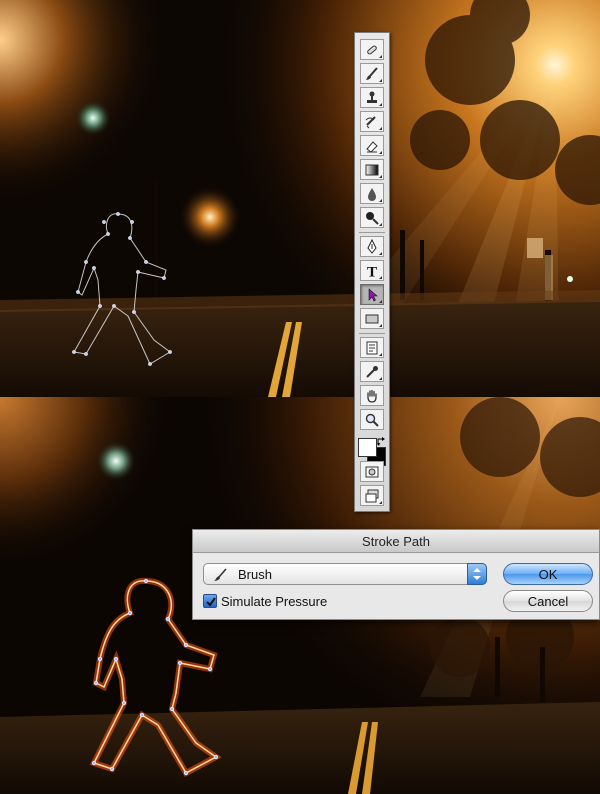 The height and width of the screenshot is (794, 600). What do you see at coordinates (372, 217) in the screenshot?
I see `dodge-icon` at bounding box center [372, 217].